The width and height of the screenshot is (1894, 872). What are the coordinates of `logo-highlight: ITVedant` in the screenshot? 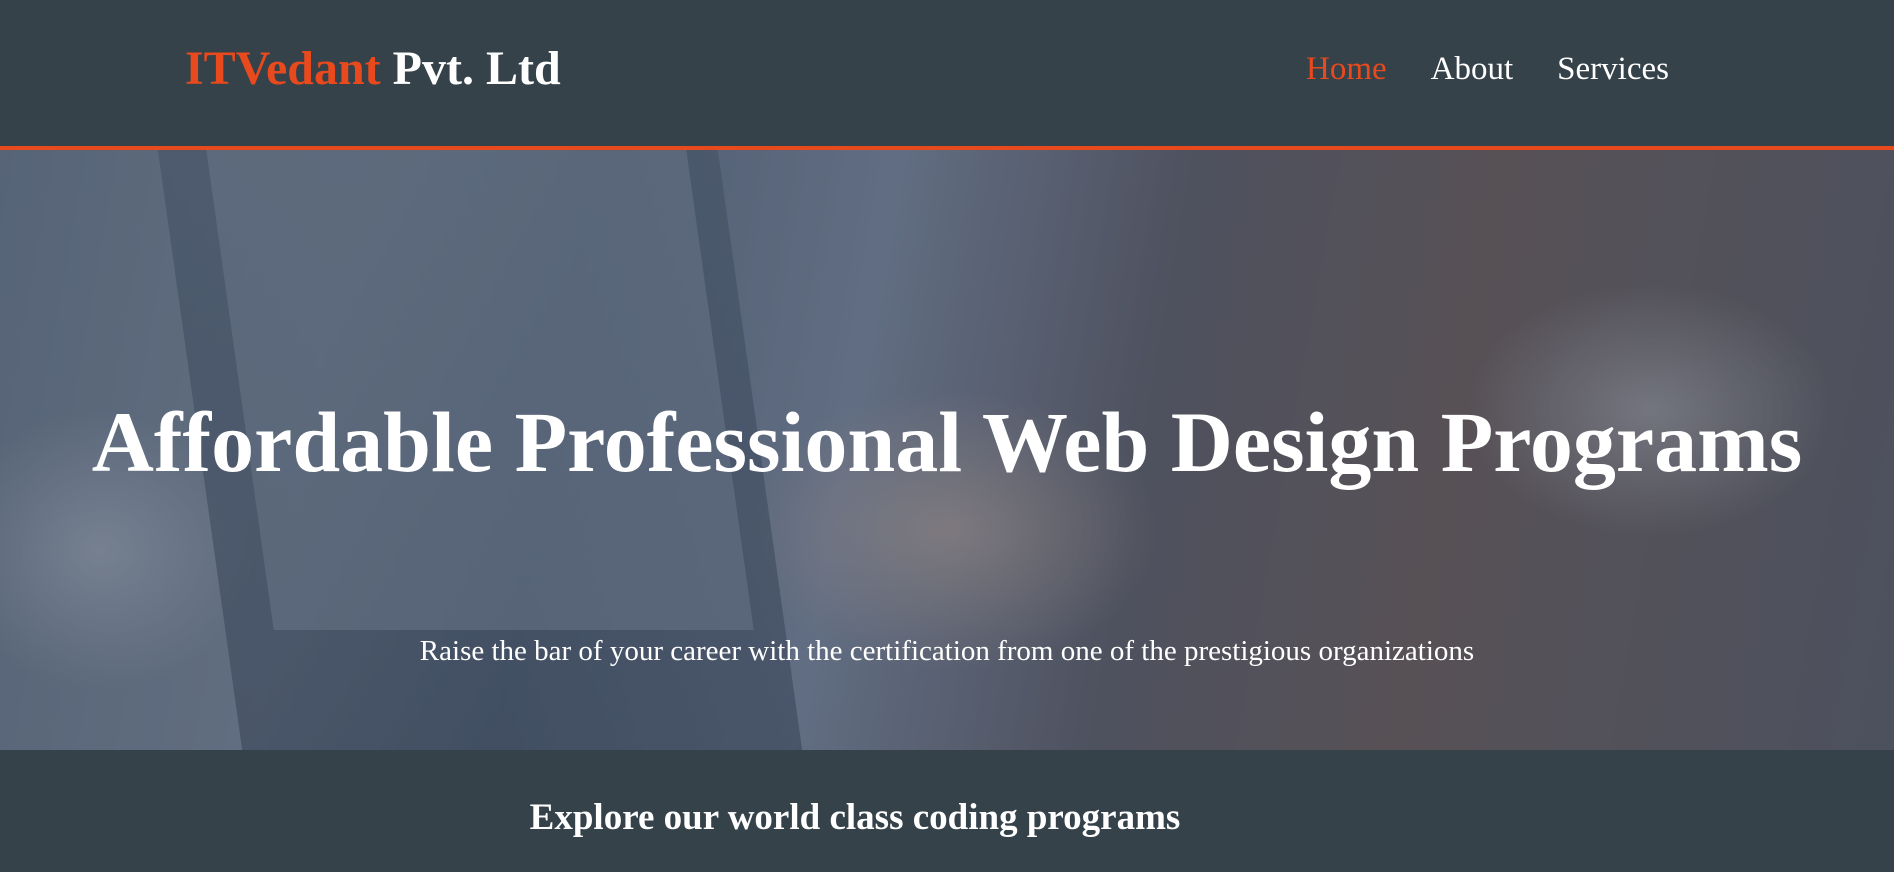 It's located at (283, 68).